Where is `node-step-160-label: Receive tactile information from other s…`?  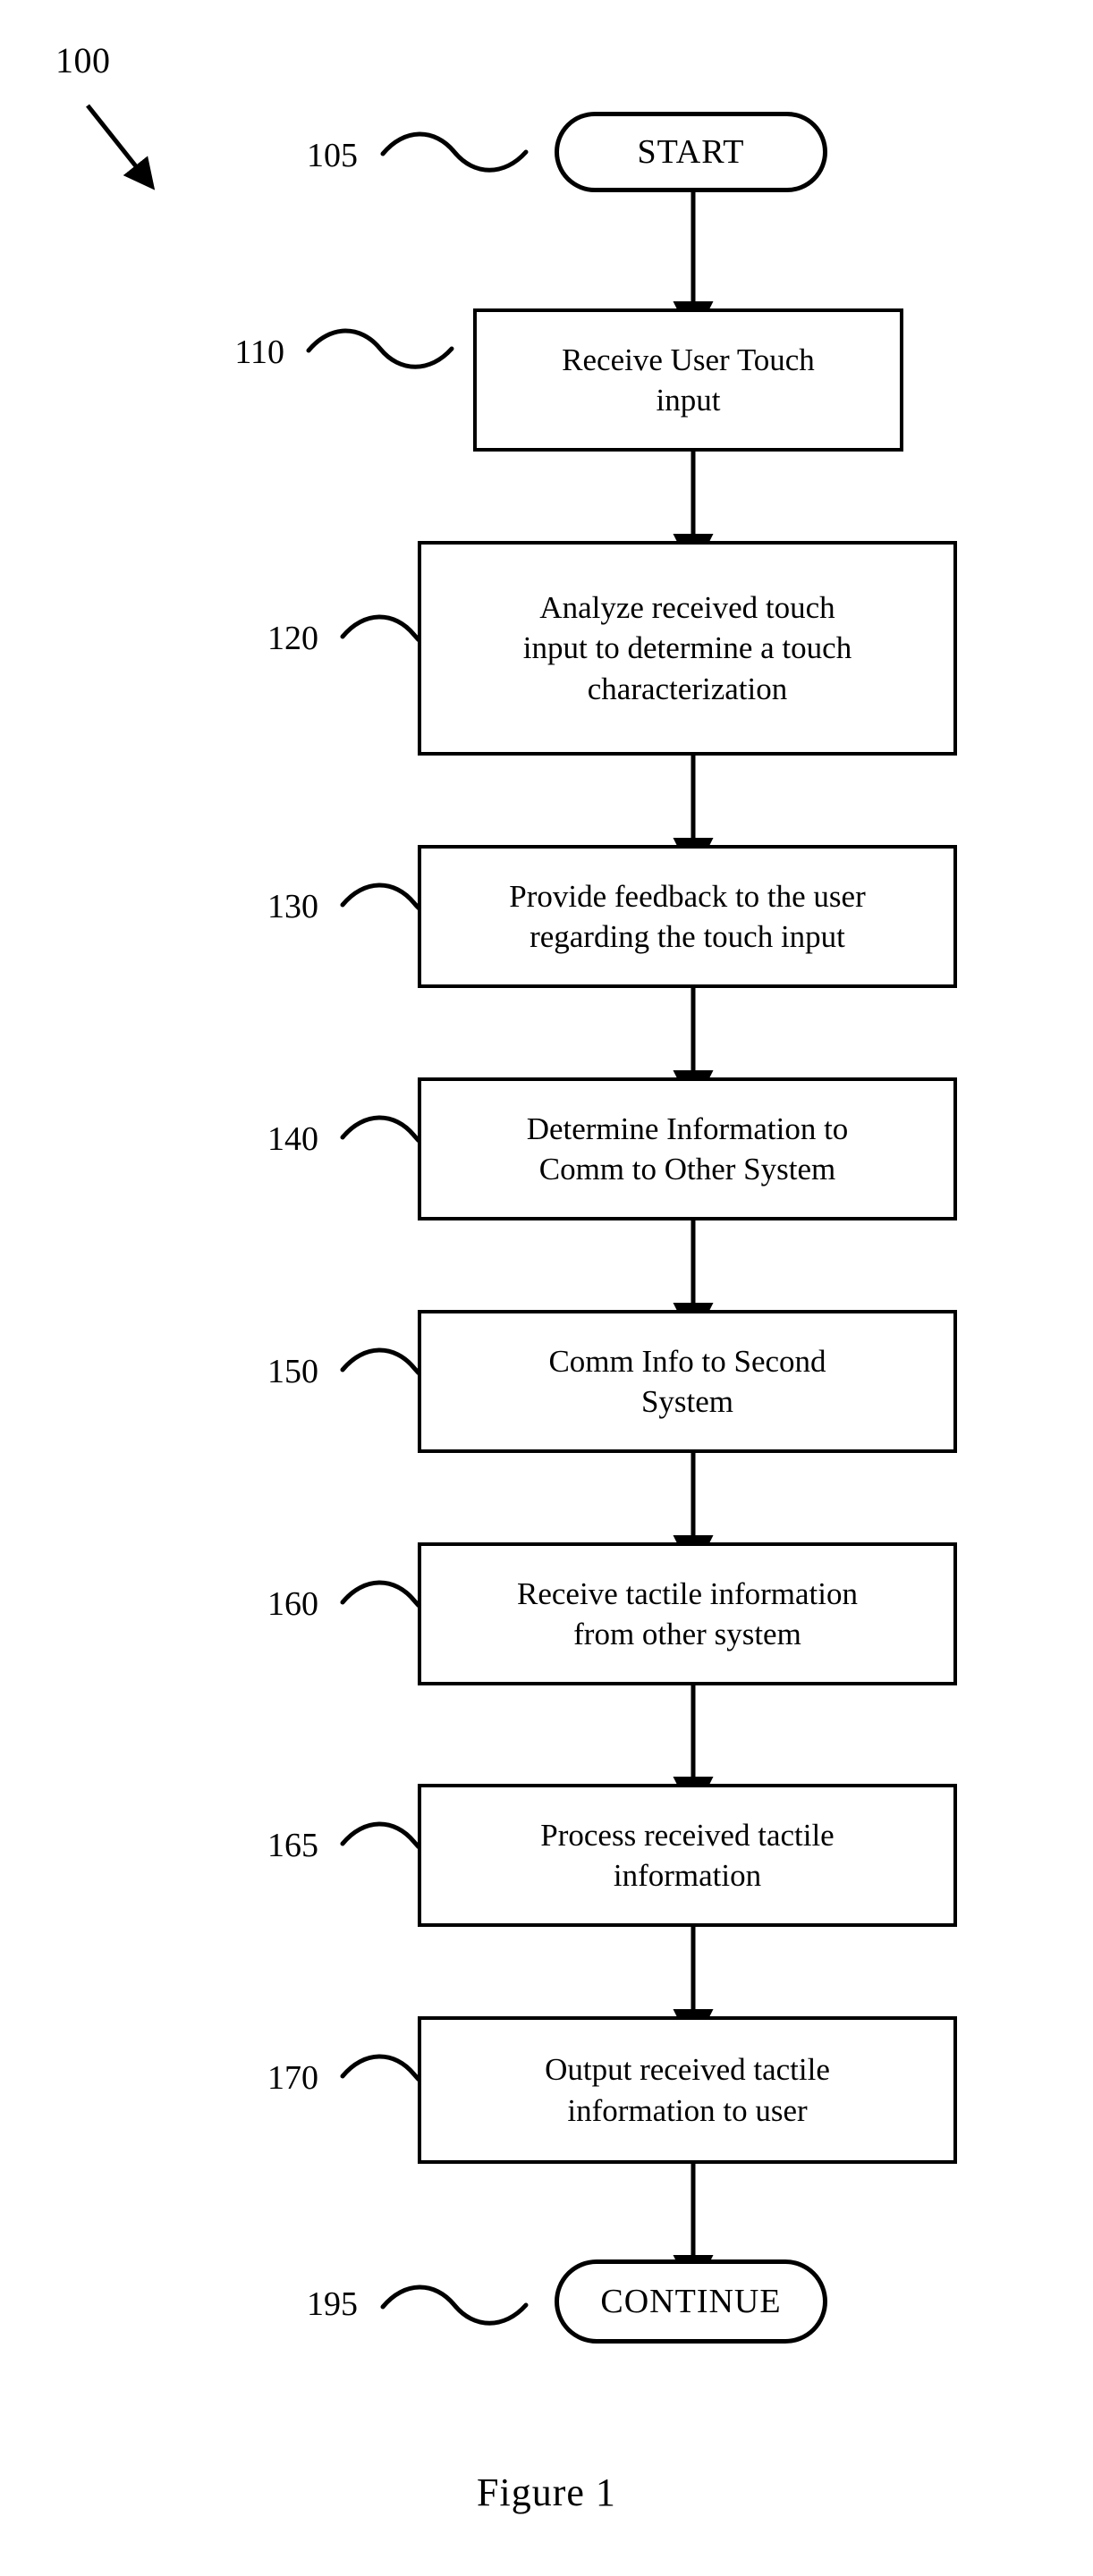
node-step-160-label: Receive tactile information from other s… is located at coordinates (687, 1613).